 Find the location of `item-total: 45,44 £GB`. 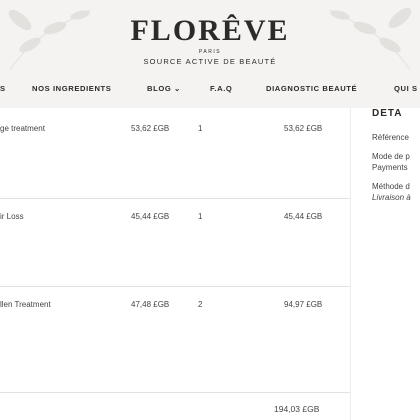

item-total: 45,44 £GB is located at coordinates (303, 216).